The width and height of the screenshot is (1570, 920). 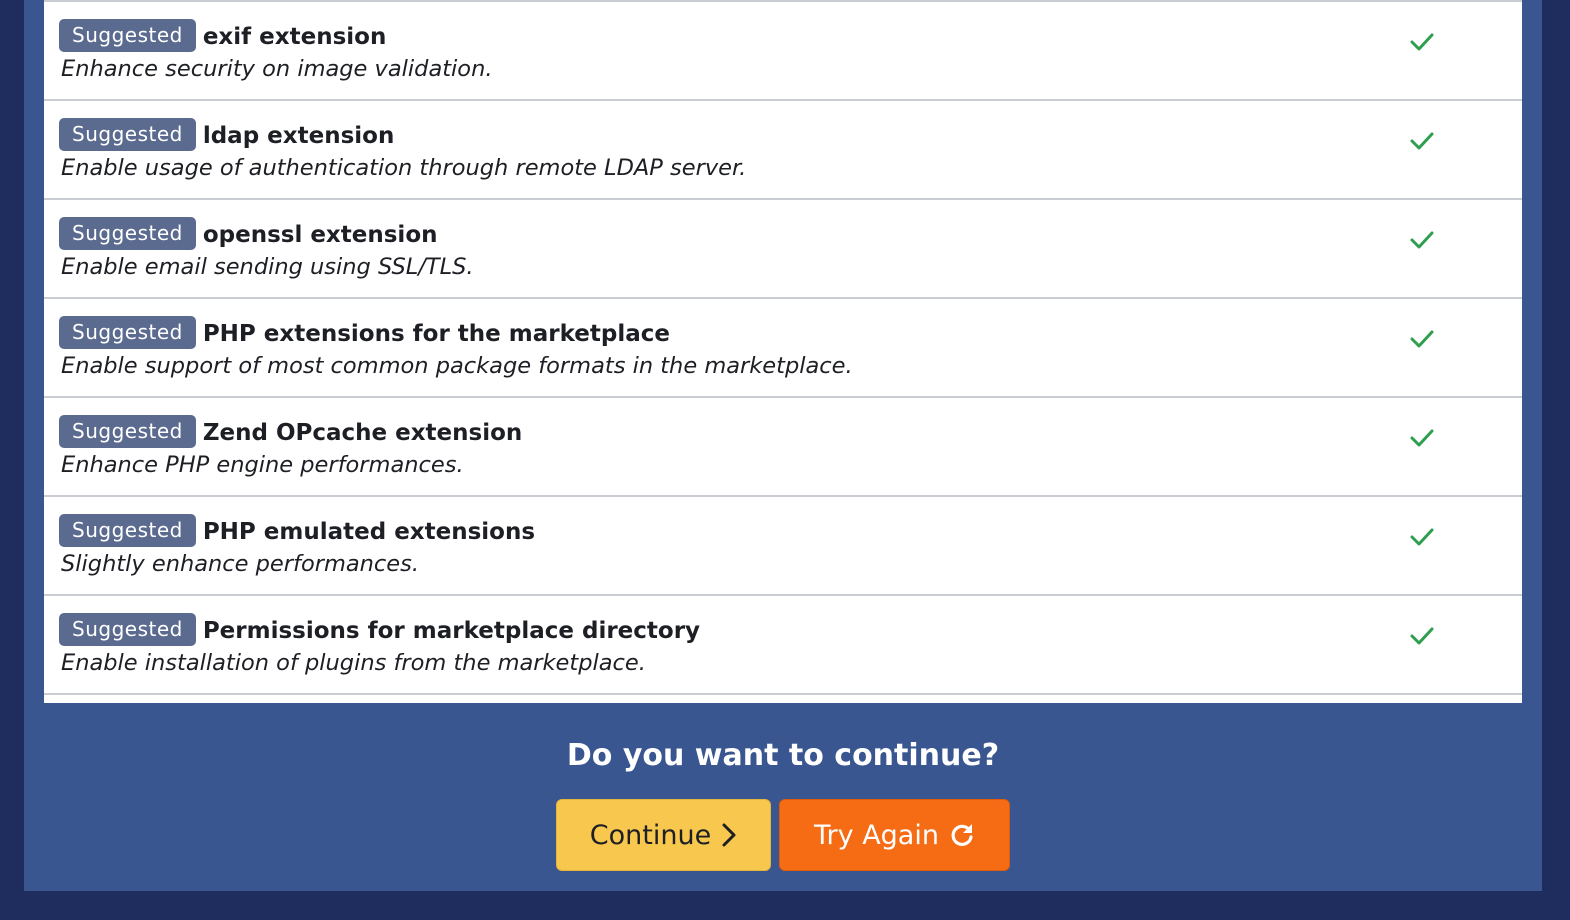 I want to click on requirement-description: Enhance security on image validation., so click(x=277, y=69).